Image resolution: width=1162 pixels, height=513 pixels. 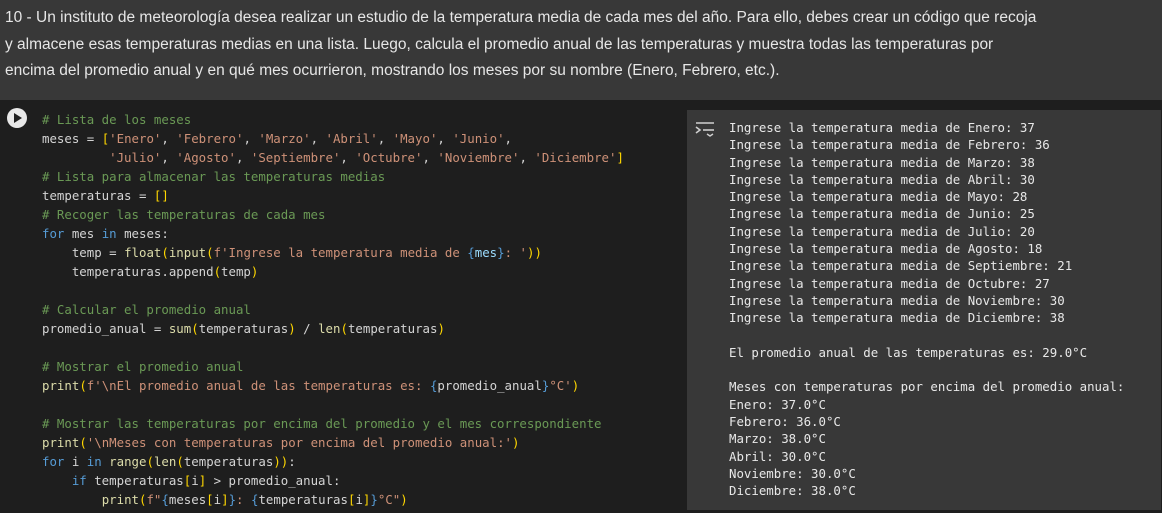 What do you see at coordinates (17, 118) in the screenshot?
I see `run-cell-button` at bounding box center [17, 118].